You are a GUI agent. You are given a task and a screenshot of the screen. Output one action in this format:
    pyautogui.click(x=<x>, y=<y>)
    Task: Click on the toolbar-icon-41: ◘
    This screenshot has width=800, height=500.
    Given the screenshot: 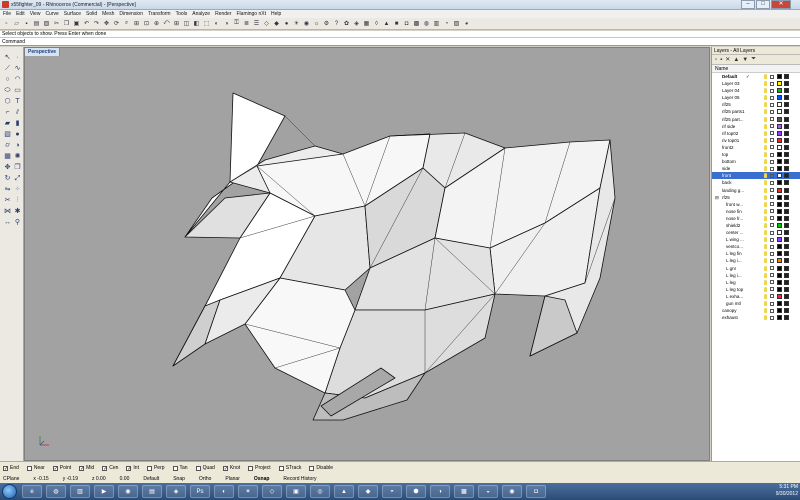 What is the action you would take?
    pyautogui.click(x=406, y=23)
    